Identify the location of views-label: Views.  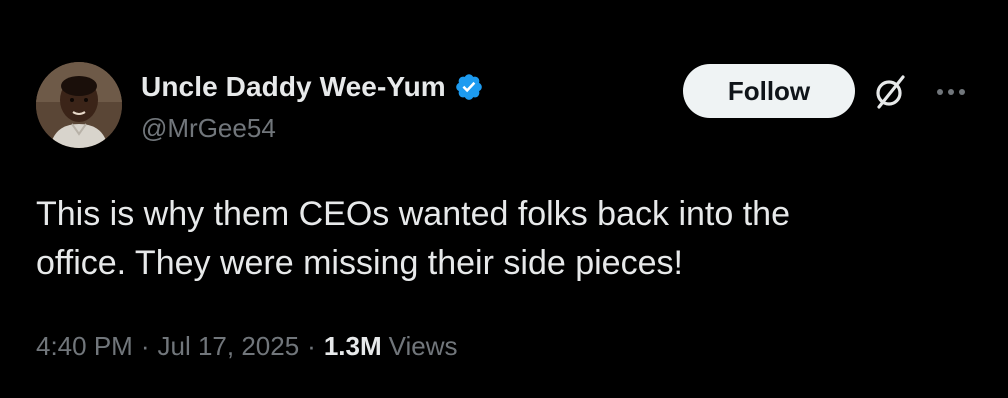
(423, 346).